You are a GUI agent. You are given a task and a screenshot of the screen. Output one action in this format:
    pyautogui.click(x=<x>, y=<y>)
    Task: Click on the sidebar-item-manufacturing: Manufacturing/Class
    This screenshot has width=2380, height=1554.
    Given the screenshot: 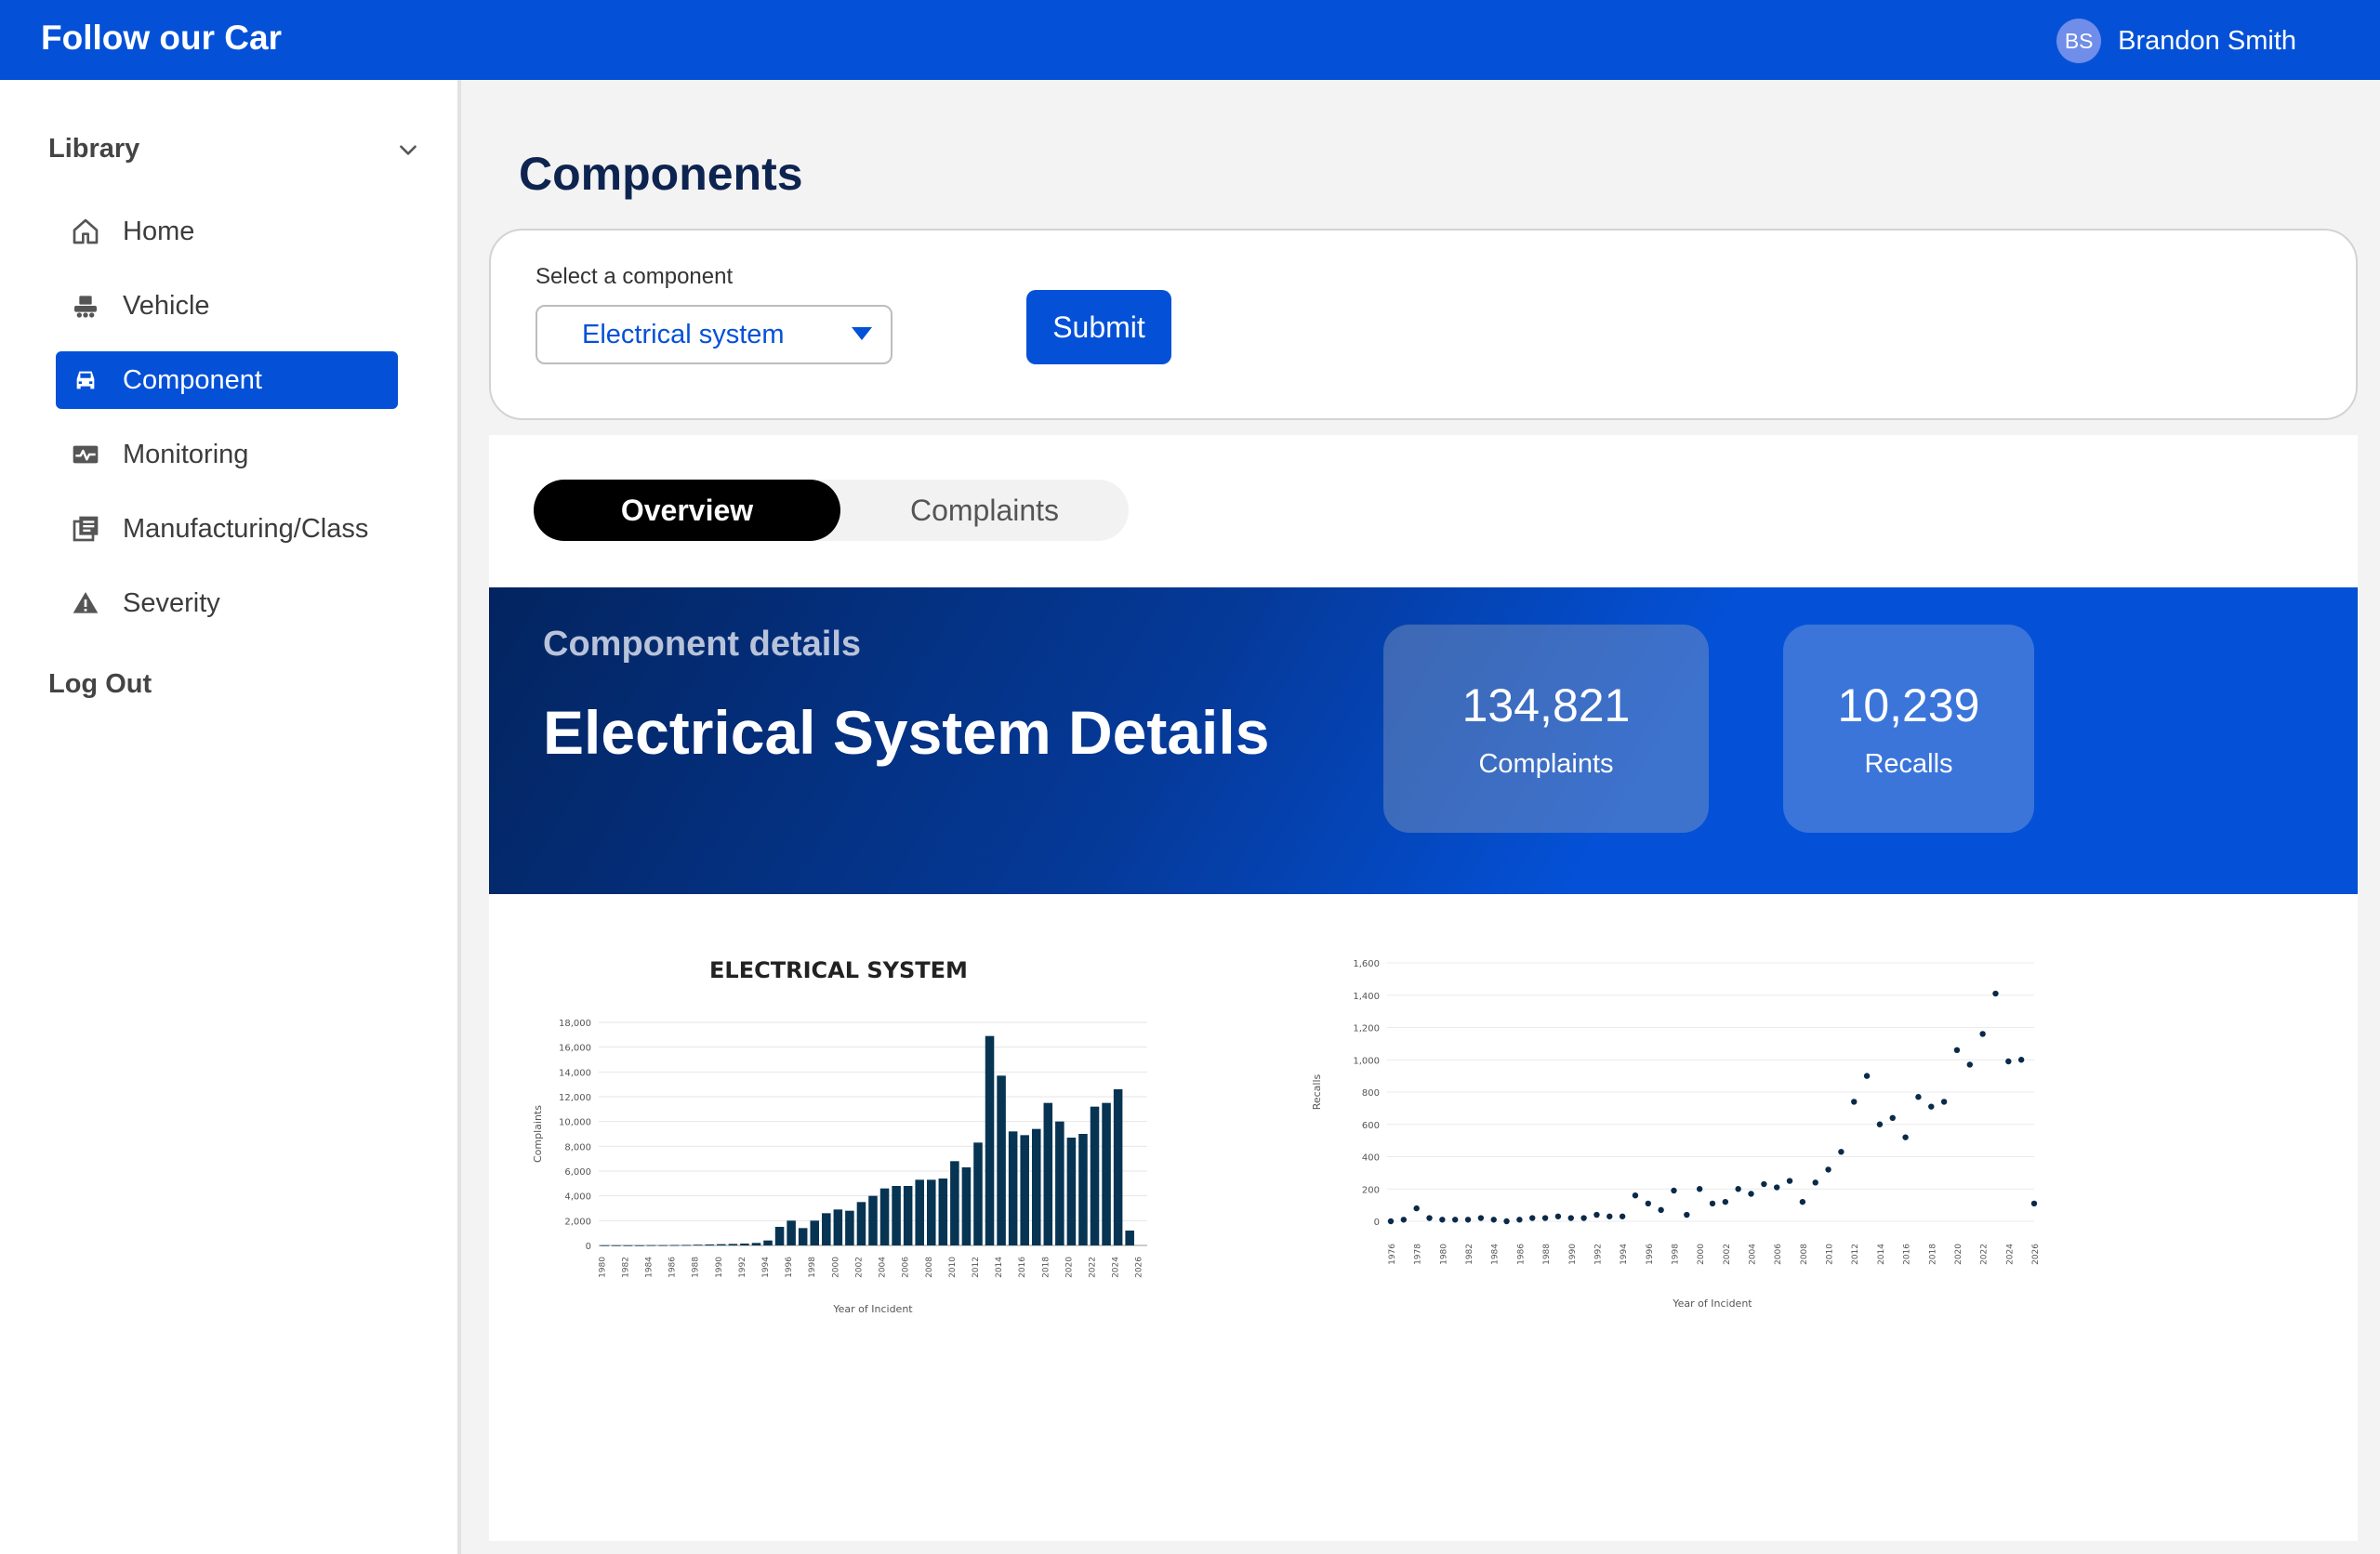 What is the action you would take?
    pyautogui.click(x=227, y=529)
    